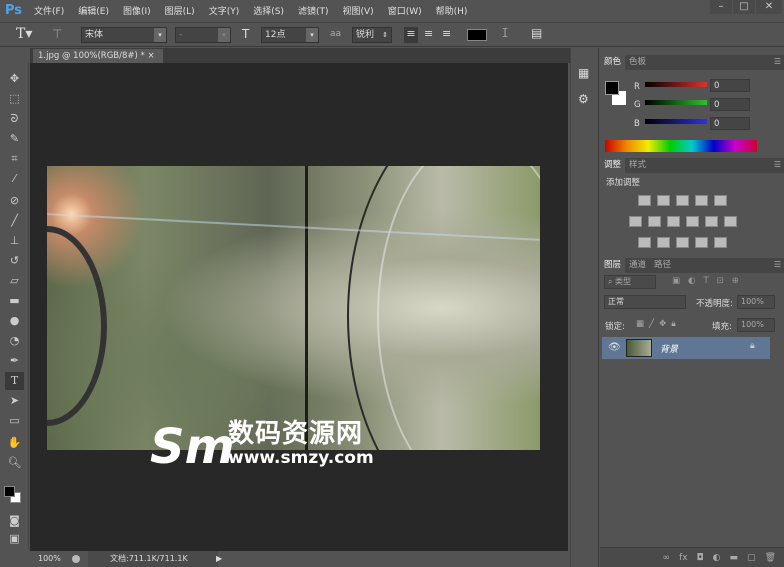  What do you see at coordinates (405, 10) in the screenshot?
I see `menu-window: 窗口(W)` at bounding box center [405, 10].